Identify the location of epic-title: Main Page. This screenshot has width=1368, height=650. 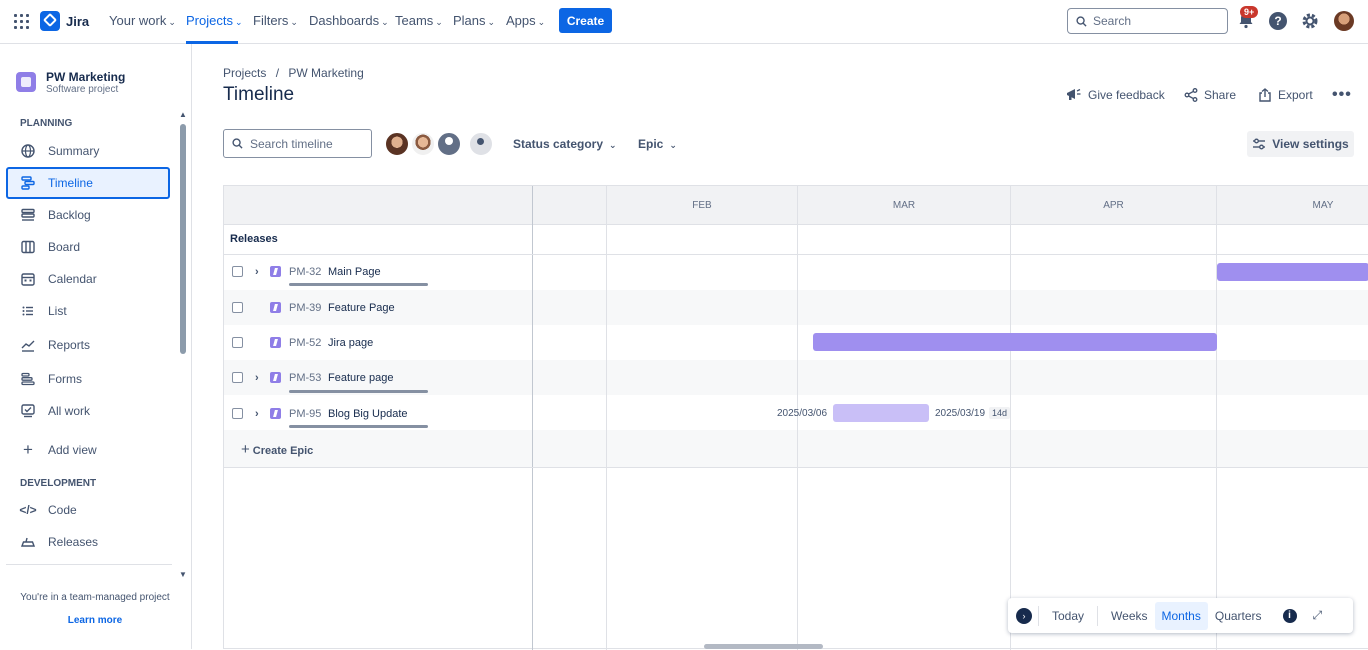
(354, 272).